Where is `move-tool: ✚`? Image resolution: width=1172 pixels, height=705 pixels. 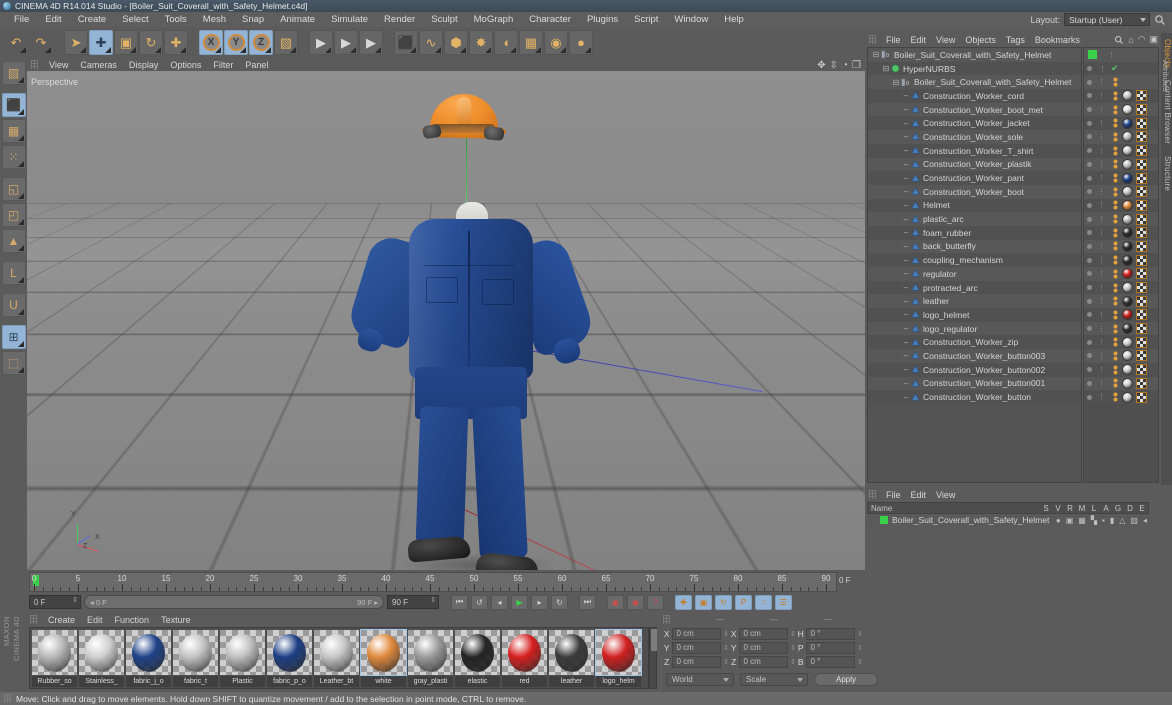
move-tool: ✚ is located at coordinates (101, 42).